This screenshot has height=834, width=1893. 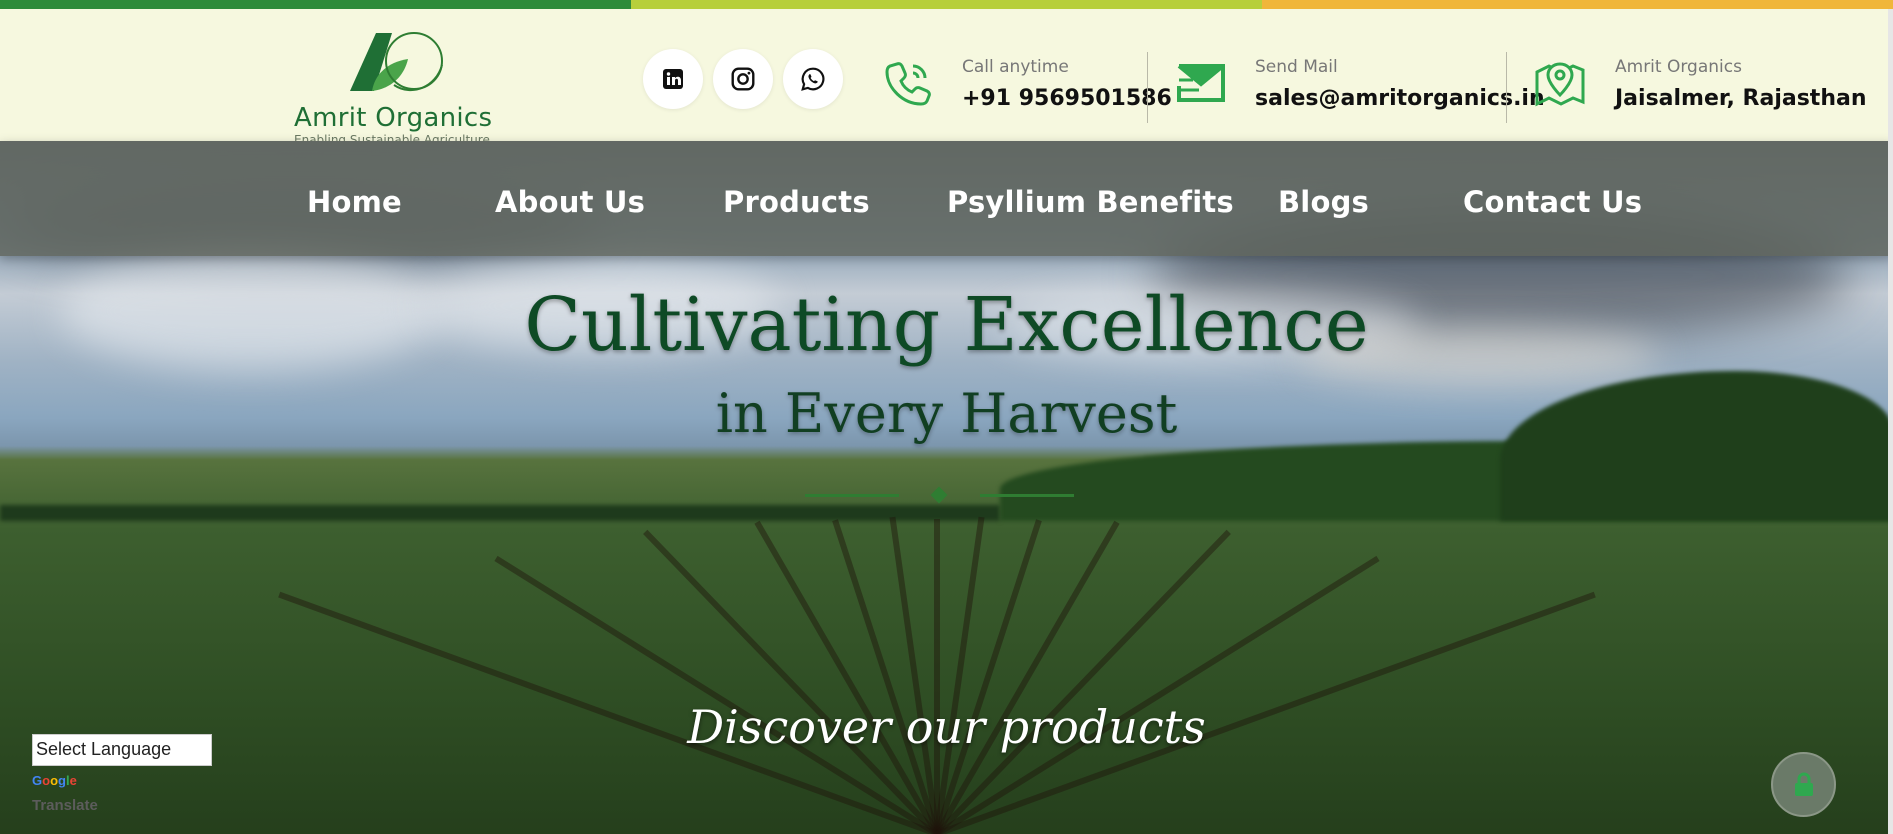 I want to click on mail-label: Send Mail, so click(x=1296, y=67).